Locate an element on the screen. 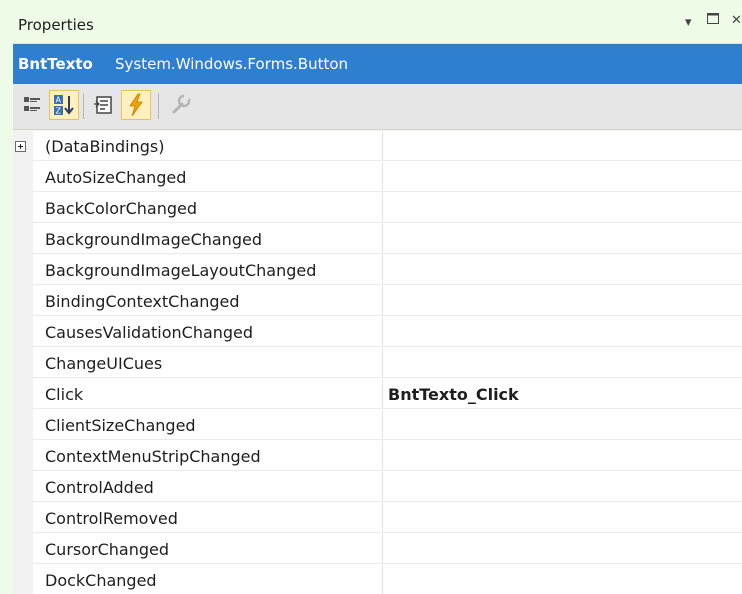 The image size is (742, 594). svg-text: Z is located at coordinates (59, 111).